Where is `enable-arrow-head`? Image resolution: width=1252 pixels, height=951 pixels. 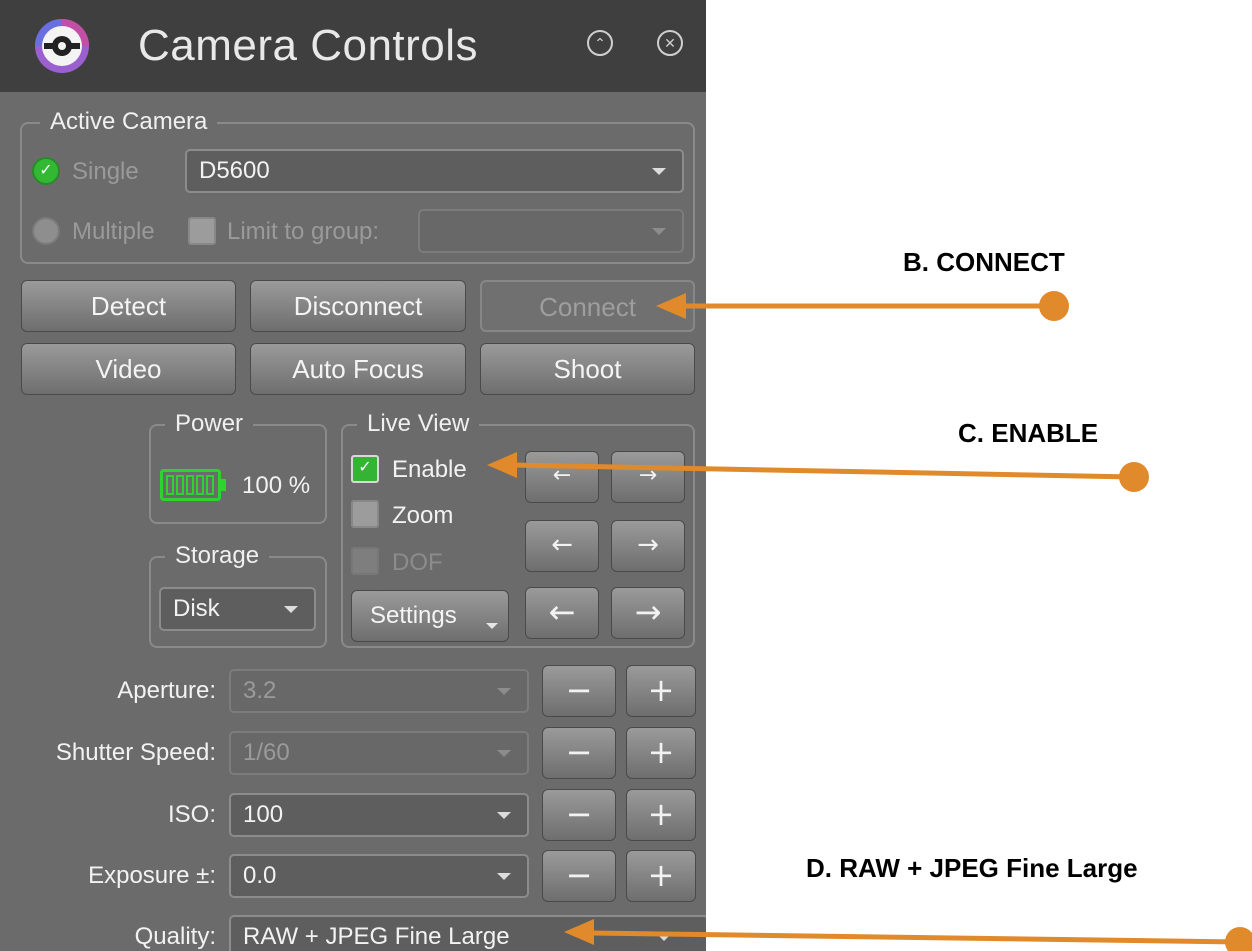
enable-arrow-head is located at coordinates (502, 465).